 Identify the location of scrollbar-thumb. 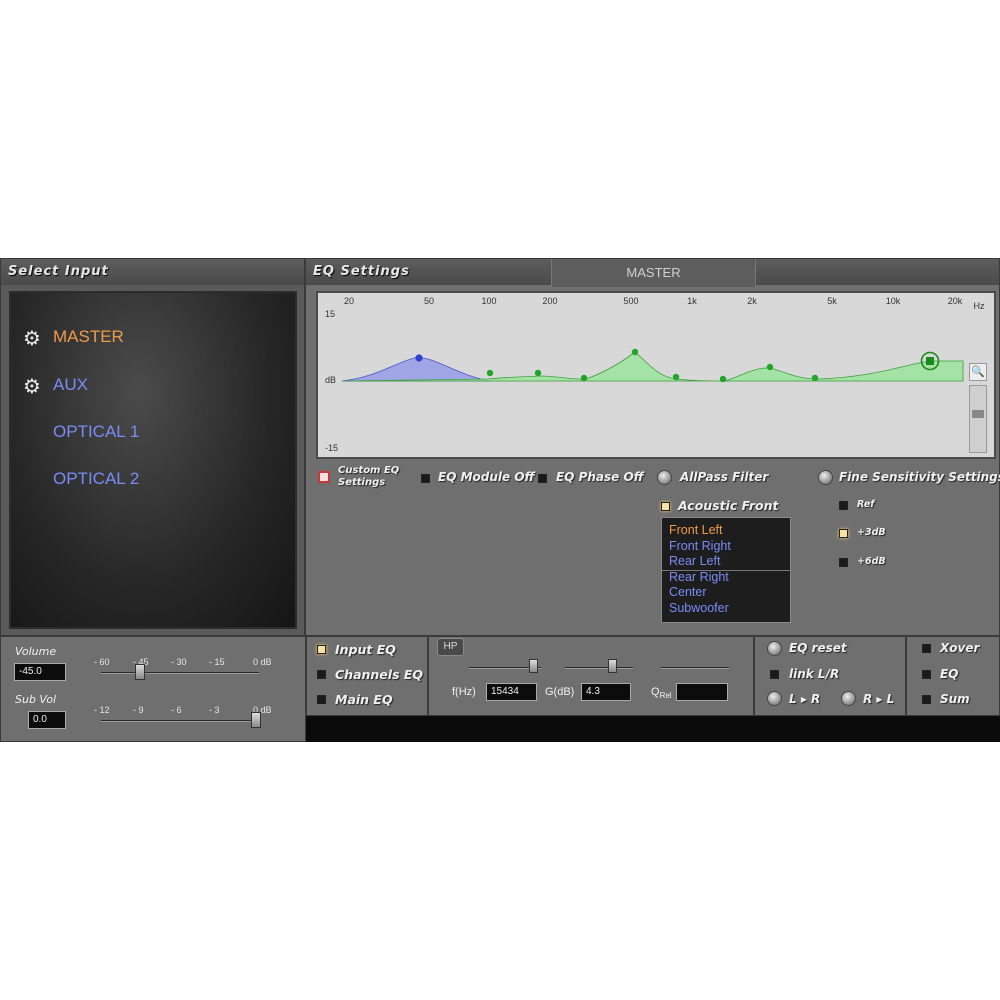
(978, 414).